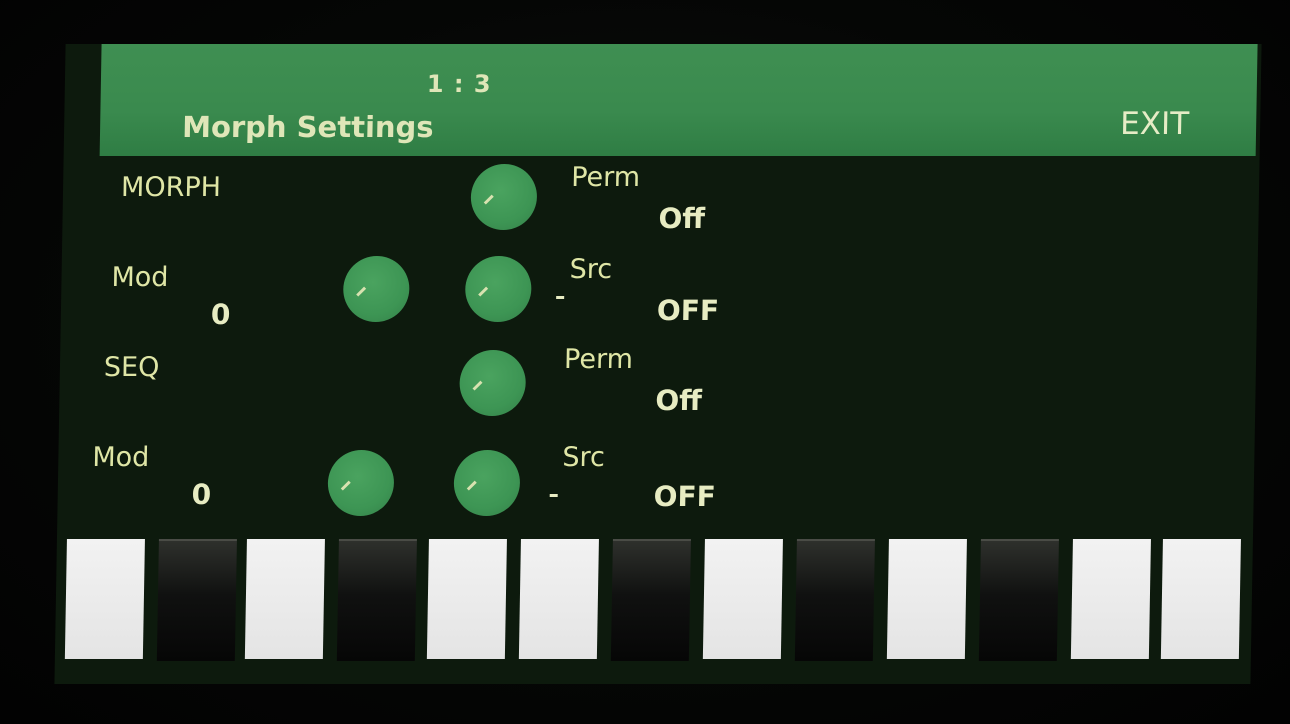 Image resolution: width=1290 pixels, height=724 pixels. Describe the element at coordinates (201, 494) in the screenshot. I see `seq-mod-value: 0` at that location.